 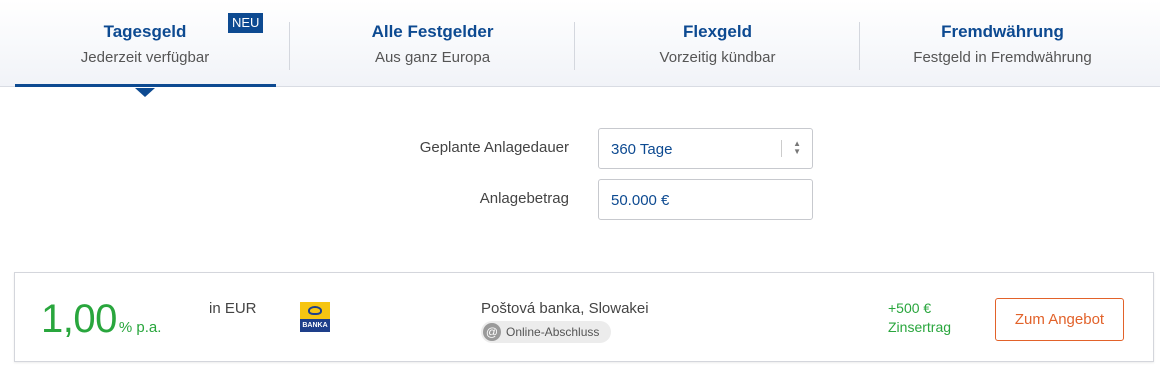 What do you see at coordinates (642, 149) in the screenshot?
I see `duration-selected-value: 360 Tage` at bounding box center [642, 149].